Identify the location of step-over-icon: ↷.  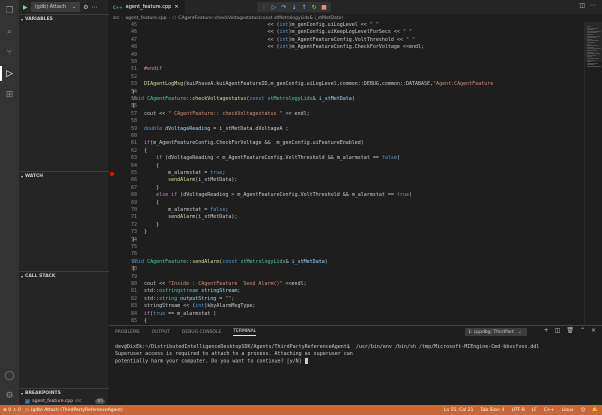
(284, 7).